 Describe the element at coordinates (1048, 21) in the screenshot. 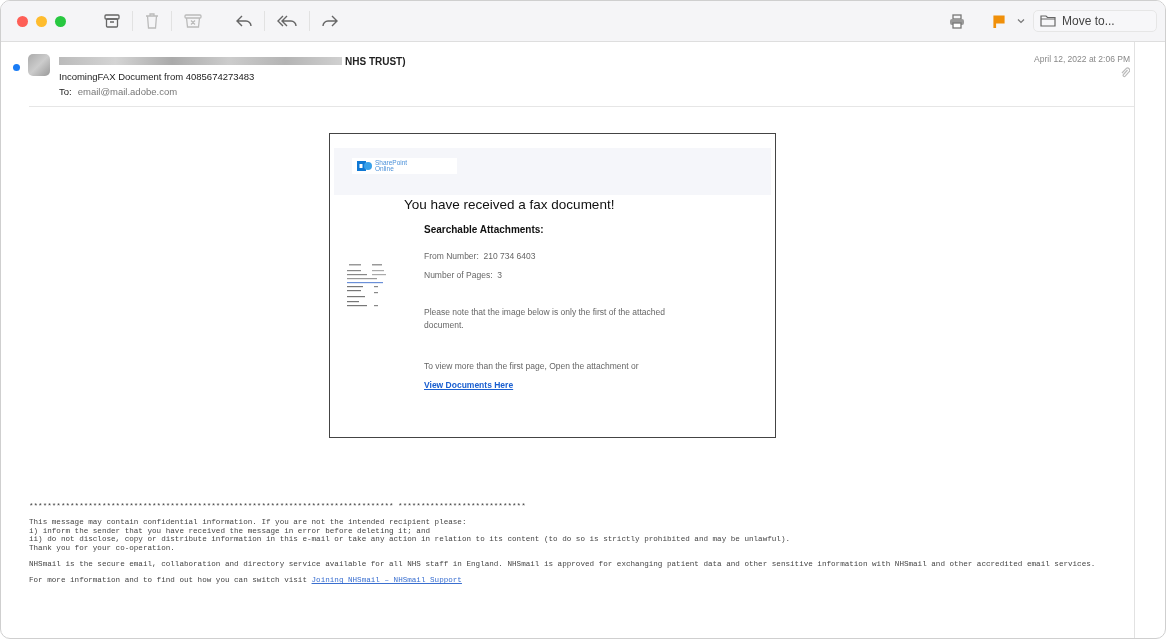

I see `folder-icon` at that location.